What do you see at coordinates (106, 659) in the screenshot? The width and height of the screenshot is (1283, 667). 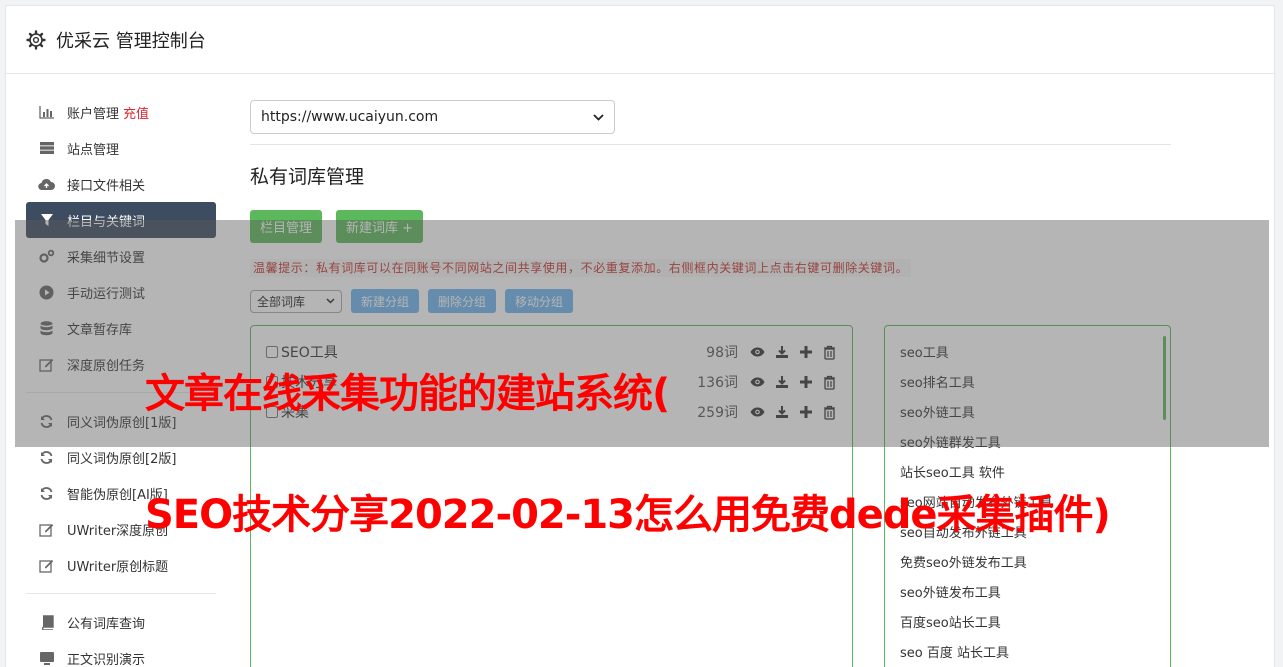 I see `sidebar-item-label: 正文识别演示` at bounding box center [106, 659].